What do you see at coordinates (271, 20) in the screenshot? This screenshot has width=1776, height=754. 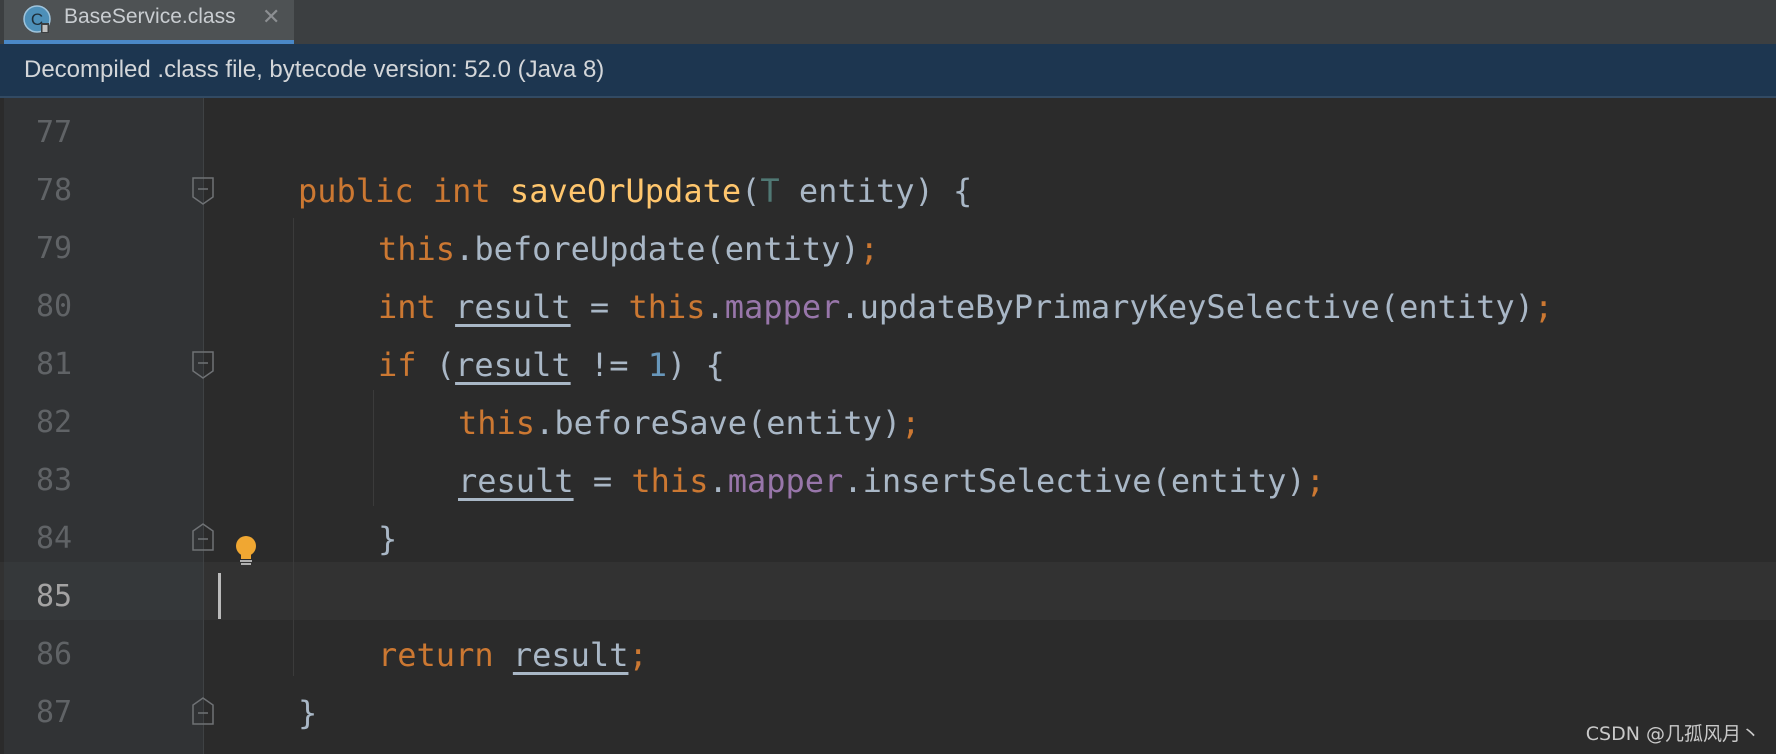 I see `close-icon: ✕` at bounding box center [271, 20].